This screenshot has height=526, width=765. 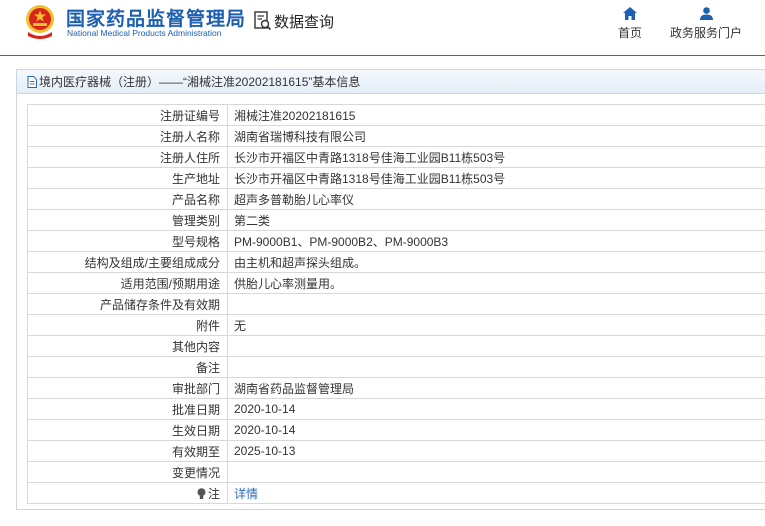 I want to click on table-row: 产品储存条件及有效期, so click(x=396, y=304).